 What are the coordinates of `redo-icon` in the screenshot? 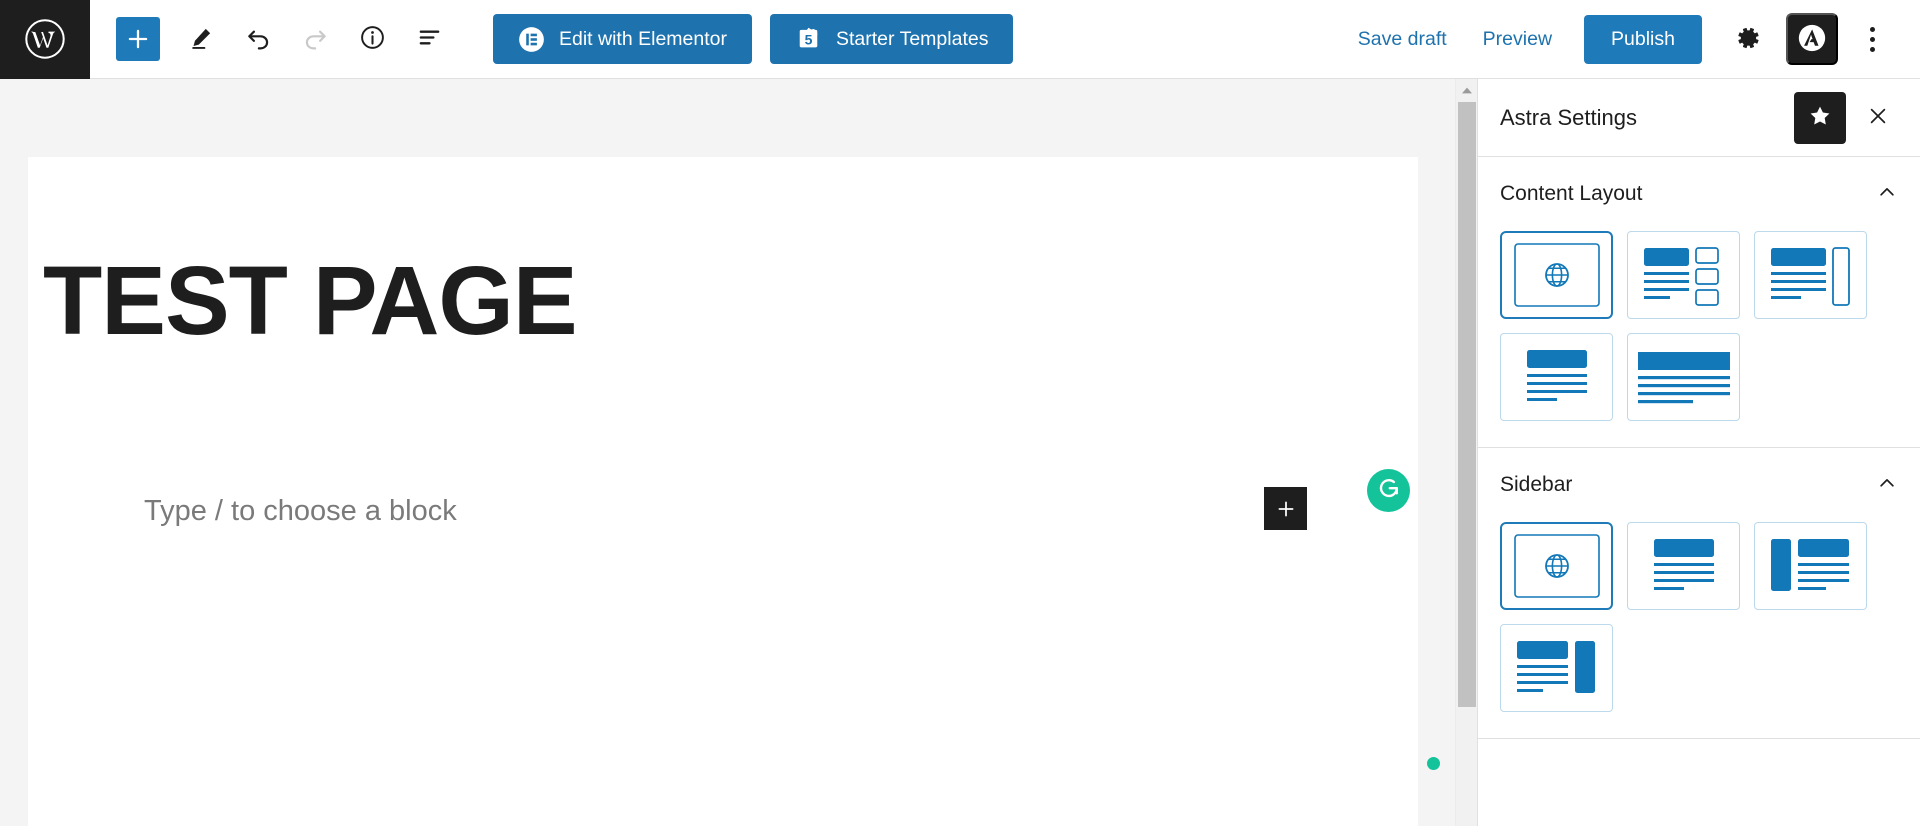 It's located at (315, 39).